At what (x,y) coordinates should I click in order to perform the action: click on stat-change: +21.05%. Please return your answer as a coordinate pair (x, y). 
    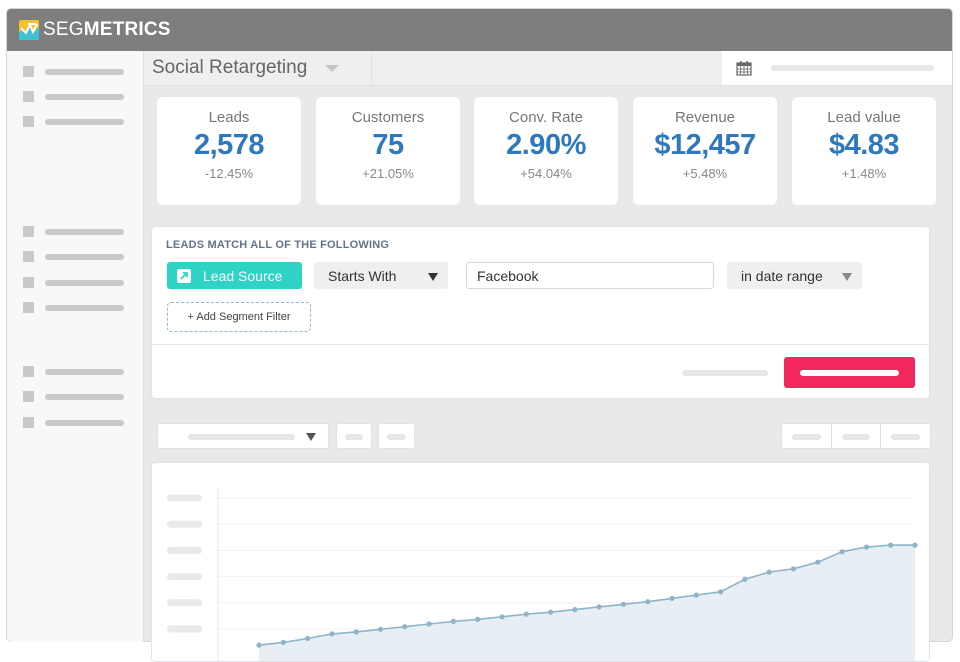
    Looking at the image, I should click on (388, 173).